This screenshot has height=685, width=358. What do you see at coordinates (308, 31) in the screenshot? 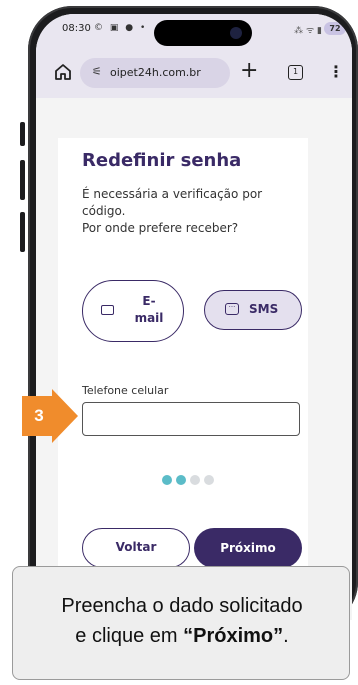
I see `signal-icons: ⁂ ᯤ ▮` at bounding box center [308, 31].